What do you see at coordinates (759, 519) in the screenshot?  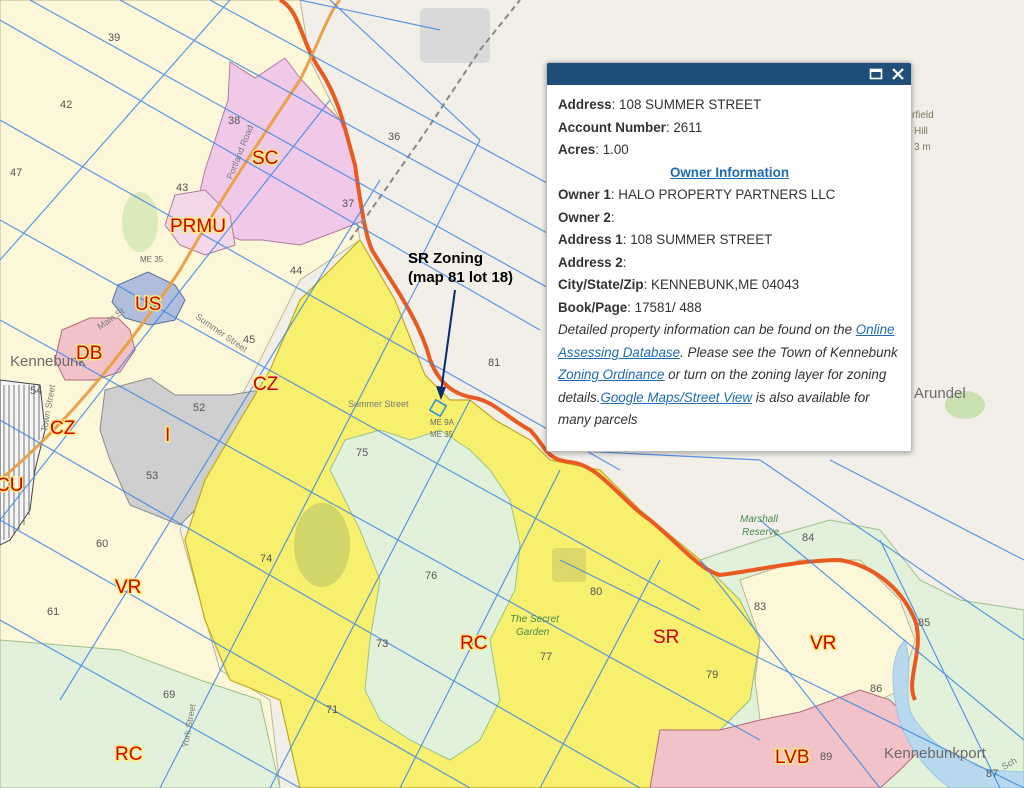 I see `place-label: Marshall` at bounding box center [759, 519].